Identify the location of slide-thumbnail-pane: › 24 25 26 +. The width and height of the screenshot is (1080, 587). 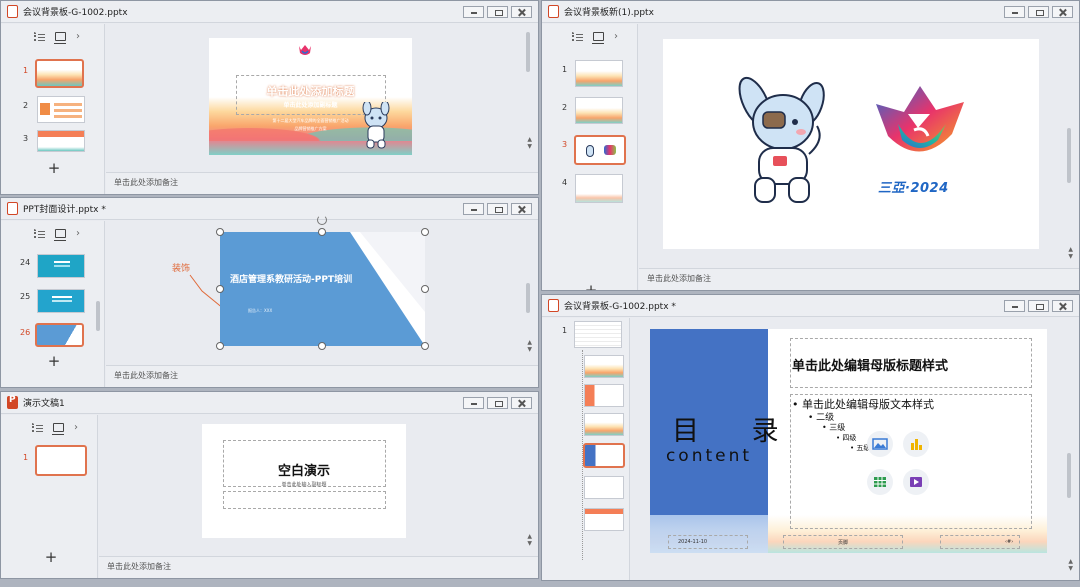
(53, 304).